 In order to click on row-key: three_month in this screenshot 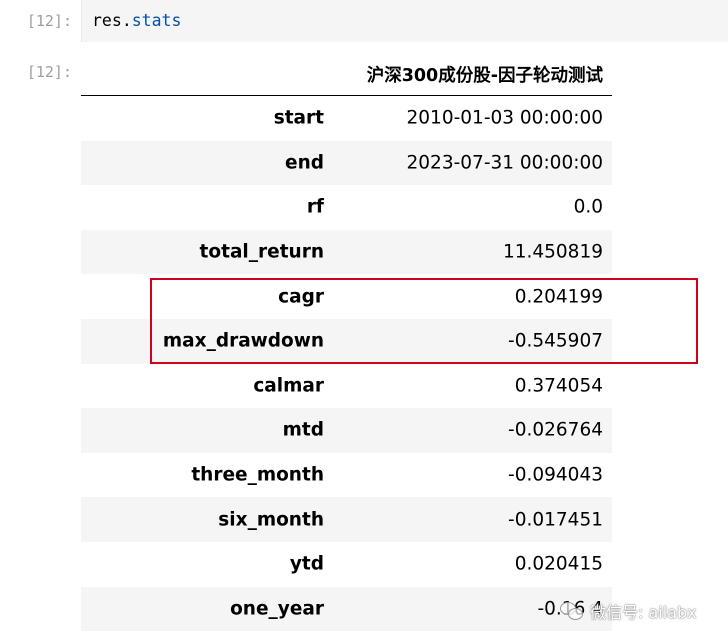, I will do `click(257, 475)`.